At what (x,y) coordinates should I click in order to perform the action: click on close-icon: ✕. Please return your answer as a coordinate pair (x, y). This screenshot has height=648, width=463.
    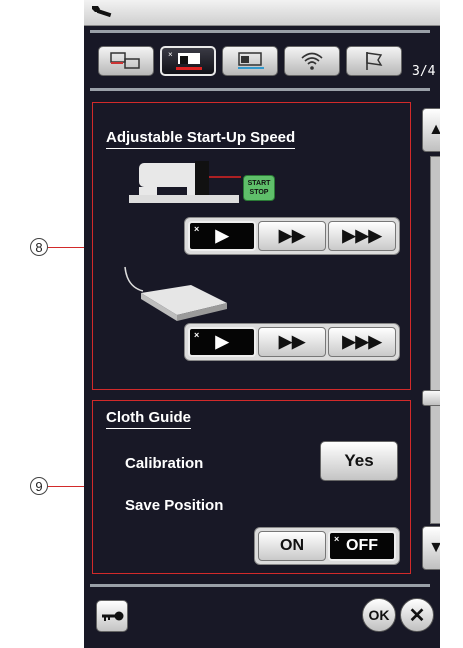
    Looking at the image, I should click on (417, 615).